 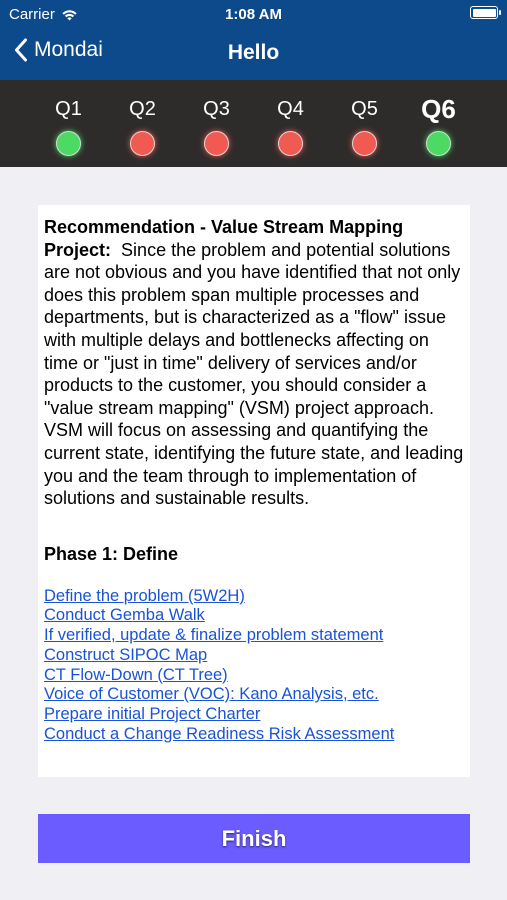 I want to click on link-ct-flow-down: CT Flow-Down (CT Tree), so click(x=254, y=676).